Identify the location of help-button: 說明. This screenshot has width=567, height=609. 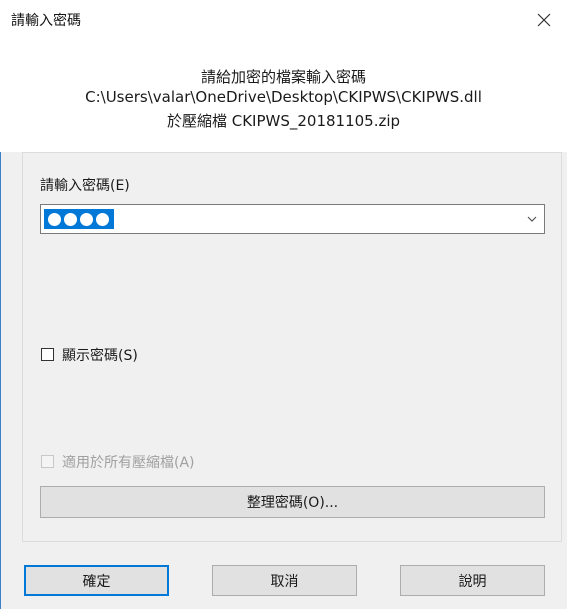
(472, 580).